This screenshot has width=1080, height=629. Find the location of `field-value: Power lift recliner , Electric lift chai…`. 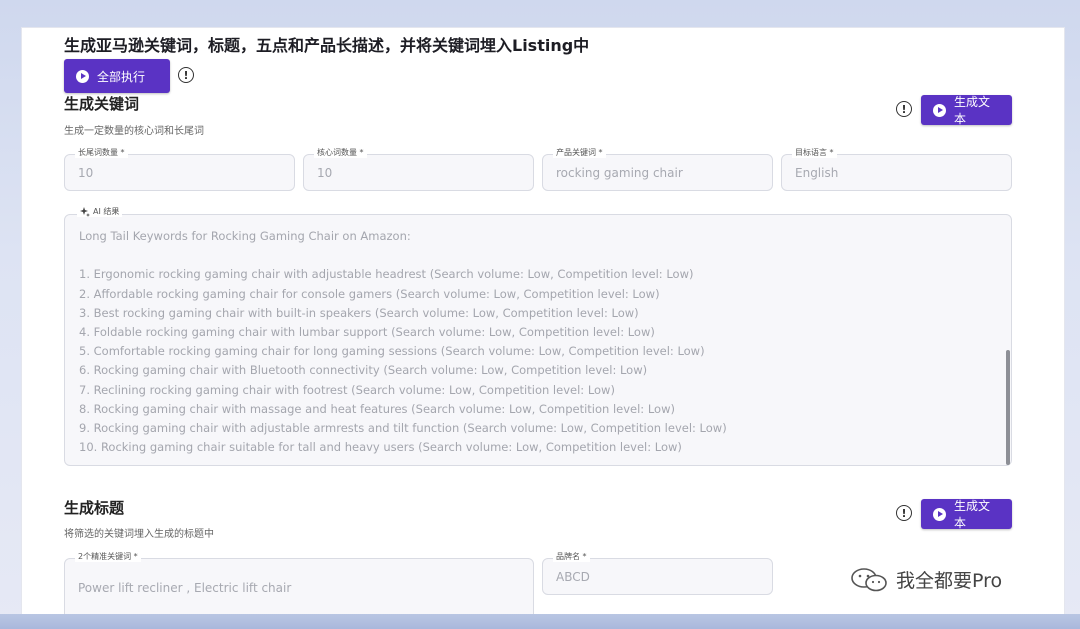

field-value: Power lift recliner , Electric lift chai… is located at coordinates (185, 588).